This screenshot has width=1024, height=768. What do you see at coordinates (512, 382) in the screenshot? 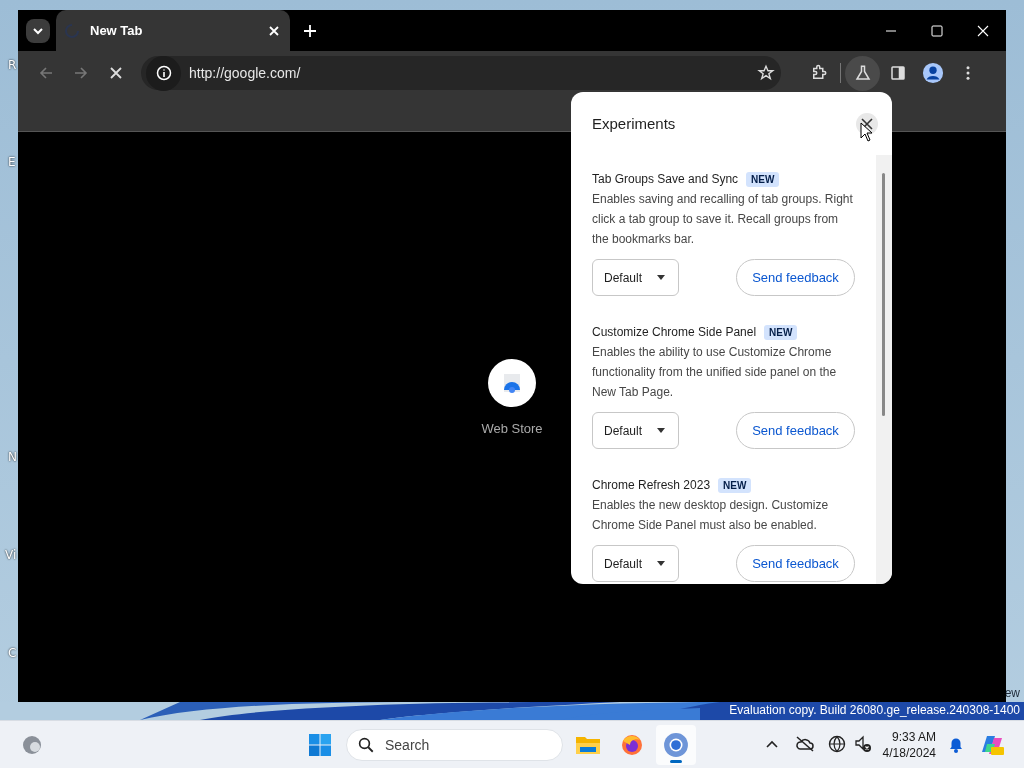
I see `shortcut-tile` at bounding box center [512, 382].